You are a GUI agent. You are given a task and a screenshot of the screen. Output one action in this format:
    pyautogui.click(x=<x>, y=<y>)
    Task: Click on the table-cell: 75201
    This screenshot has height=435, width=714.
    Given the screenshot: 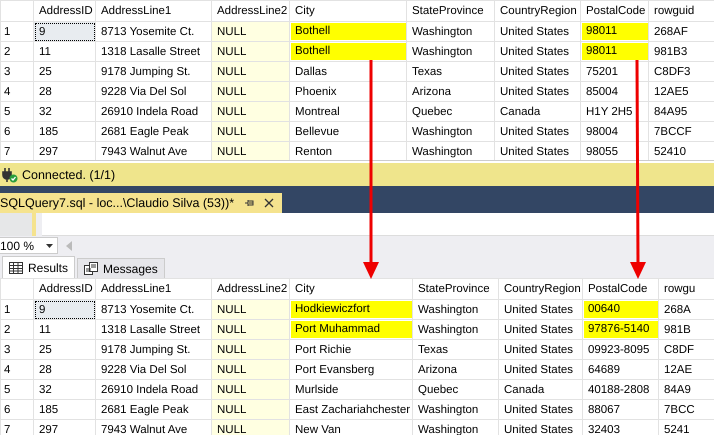 What is the action you would take?
    pyautogui.click(x=614, y=72)
    